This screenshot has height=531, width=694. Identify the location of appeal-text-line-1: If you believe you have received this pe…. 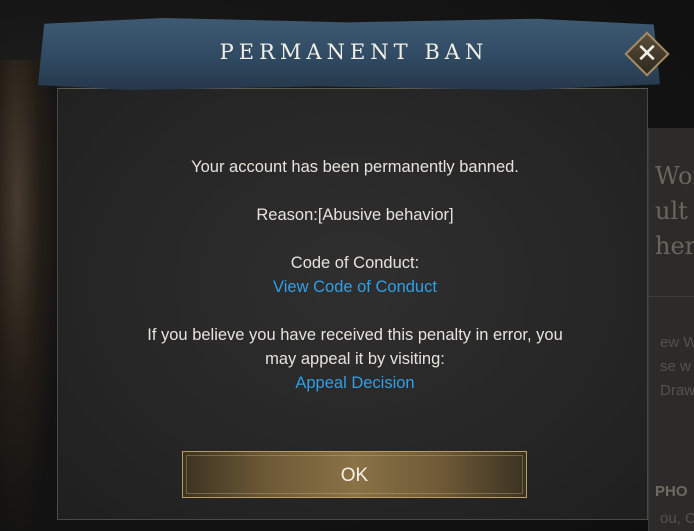
(355, 335).